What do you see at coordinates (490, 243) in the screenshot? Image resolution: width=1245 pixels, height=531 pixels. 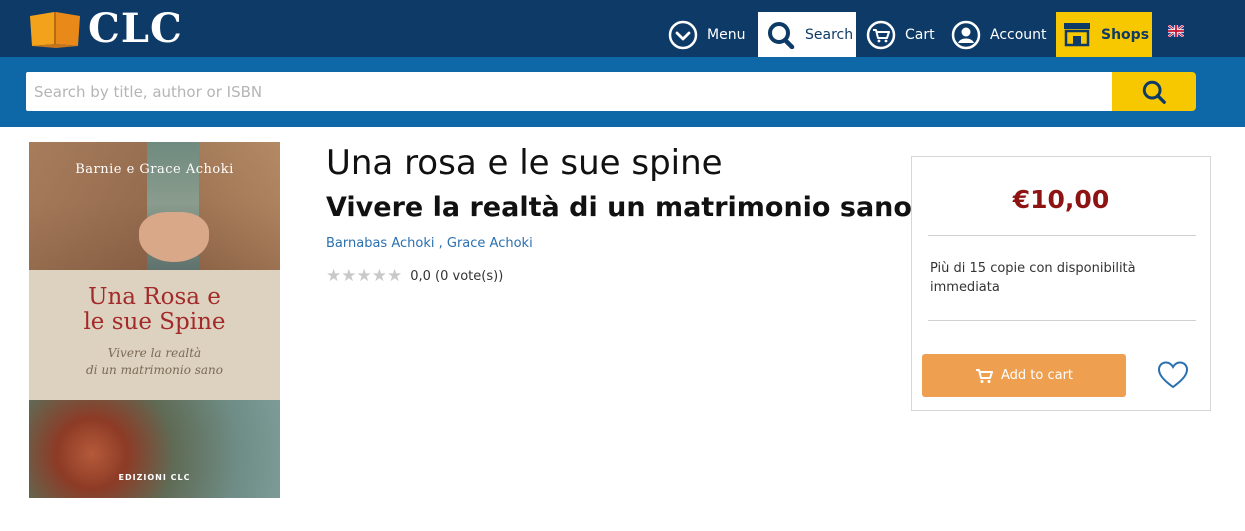 I see `author-link: Grace Achoki` at bounding box center [490, 243].